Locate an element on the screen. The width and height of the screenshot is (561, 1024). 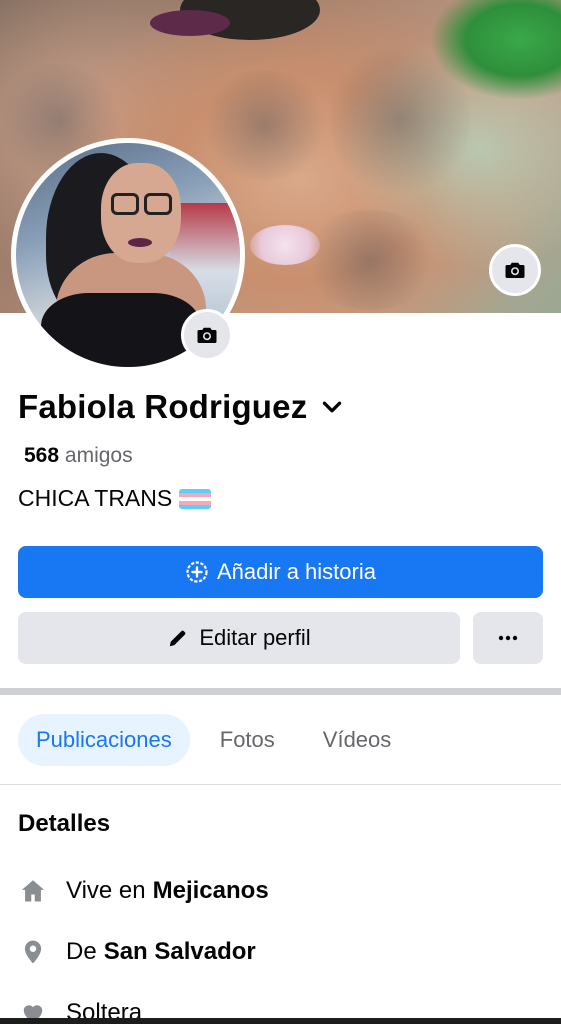
detail-from-value: San Salvador is located at coordinates (180, 952).